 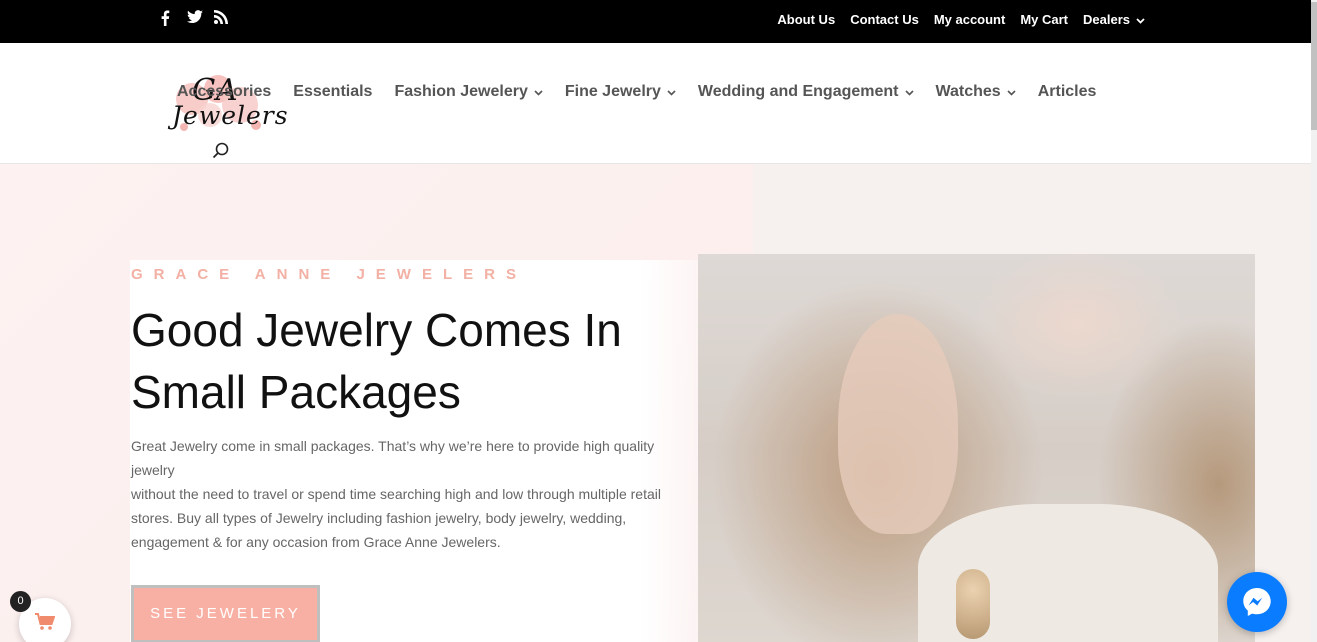 What do you see at coordinates (884, 19) in the screenshot?
I see `contact-us-link: Contact Us` at bounding box center [884, 19].